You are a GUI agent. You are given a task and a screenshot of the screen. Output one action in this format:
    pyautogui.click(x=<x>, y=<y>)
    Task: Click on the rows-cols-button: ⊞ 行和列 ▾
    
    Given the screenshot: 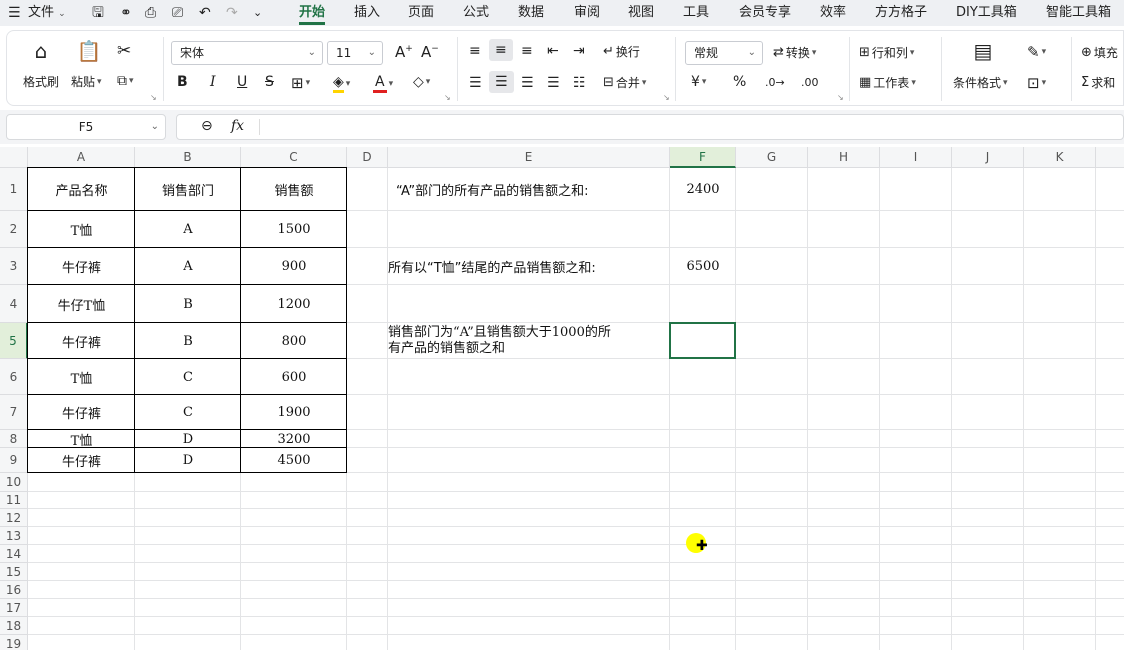 What is the action you would take?
    pyautogui.click(x=886, y=52)
    